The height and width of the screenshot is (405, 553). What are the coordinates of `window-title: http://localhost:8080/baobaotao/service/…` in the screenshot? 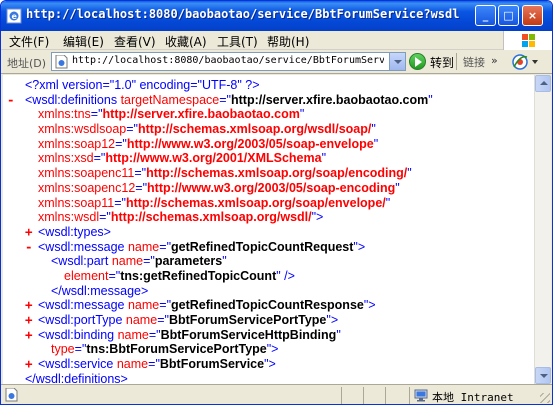 It's located at (246, 14).